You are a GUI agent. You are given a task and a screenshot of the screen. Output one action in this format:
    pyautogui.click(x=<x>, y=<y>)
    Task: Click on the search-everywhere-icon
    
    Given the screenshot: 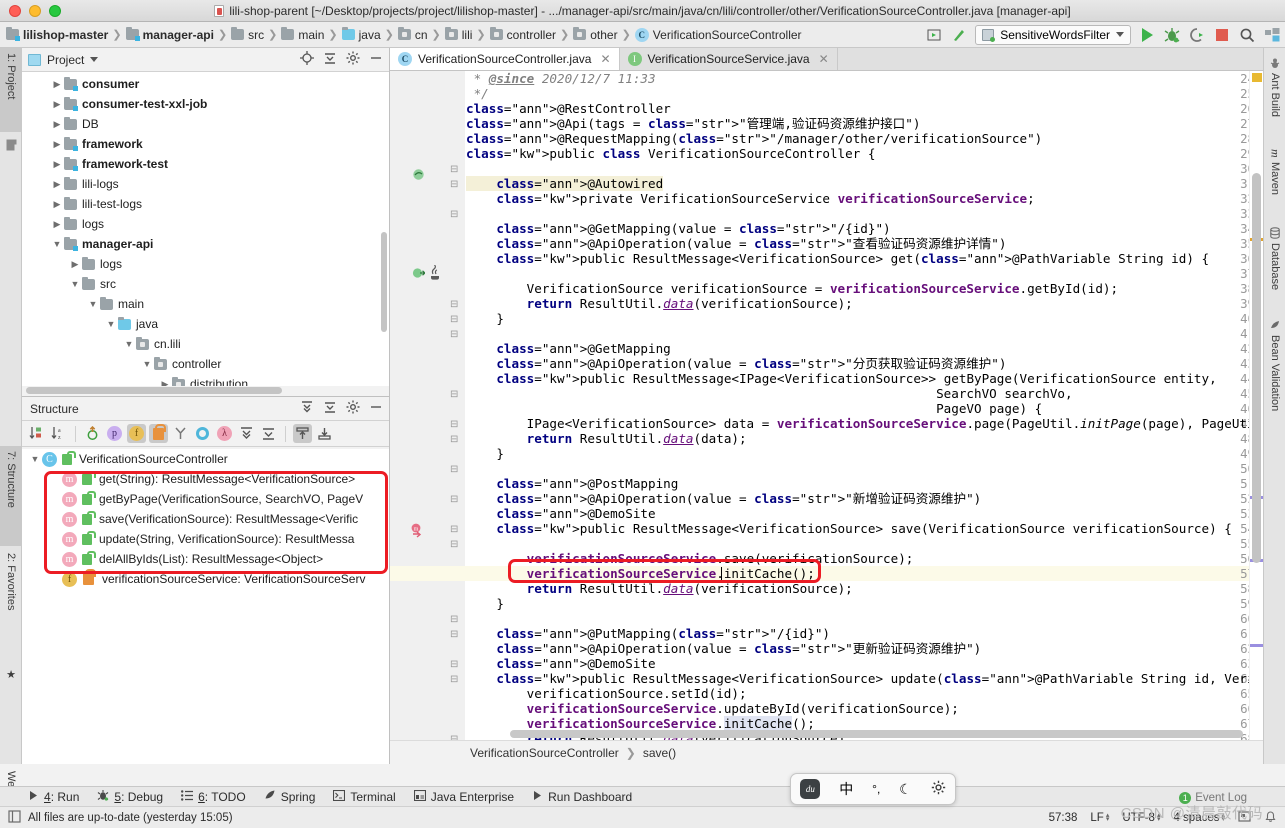 What is the action you would take?
    pyautogui.click(x=1247, y=35)
    